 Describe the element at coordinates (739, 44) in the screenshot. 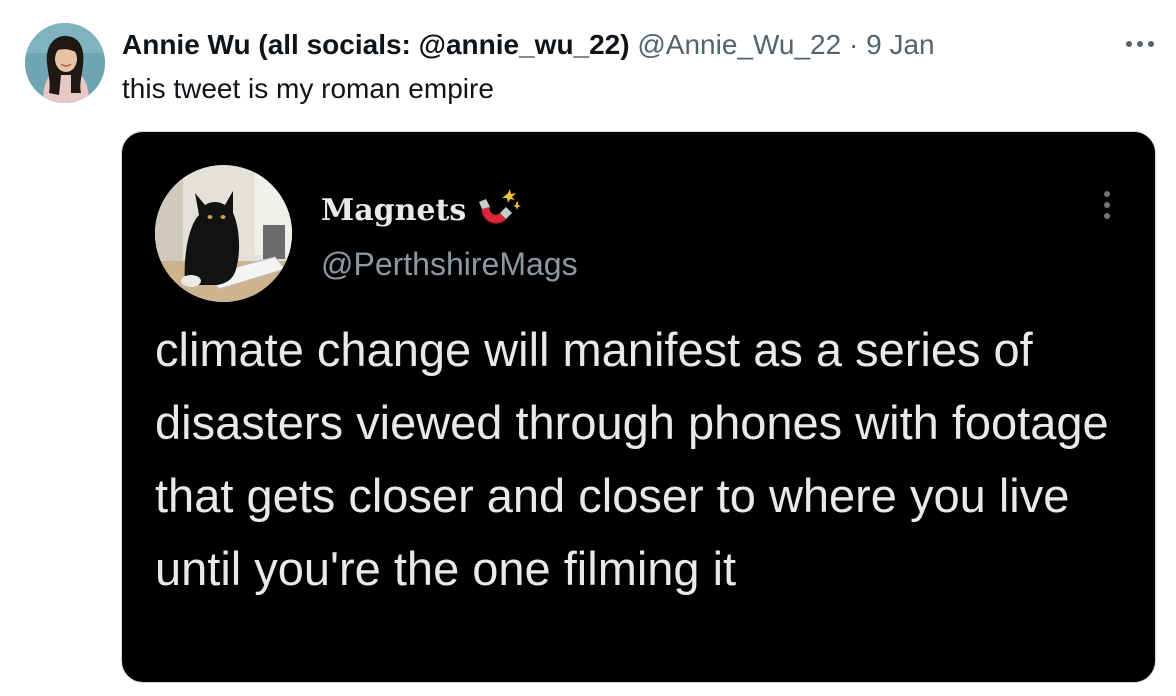

I see `user-handle: @Annie_Wu_22` at that location.